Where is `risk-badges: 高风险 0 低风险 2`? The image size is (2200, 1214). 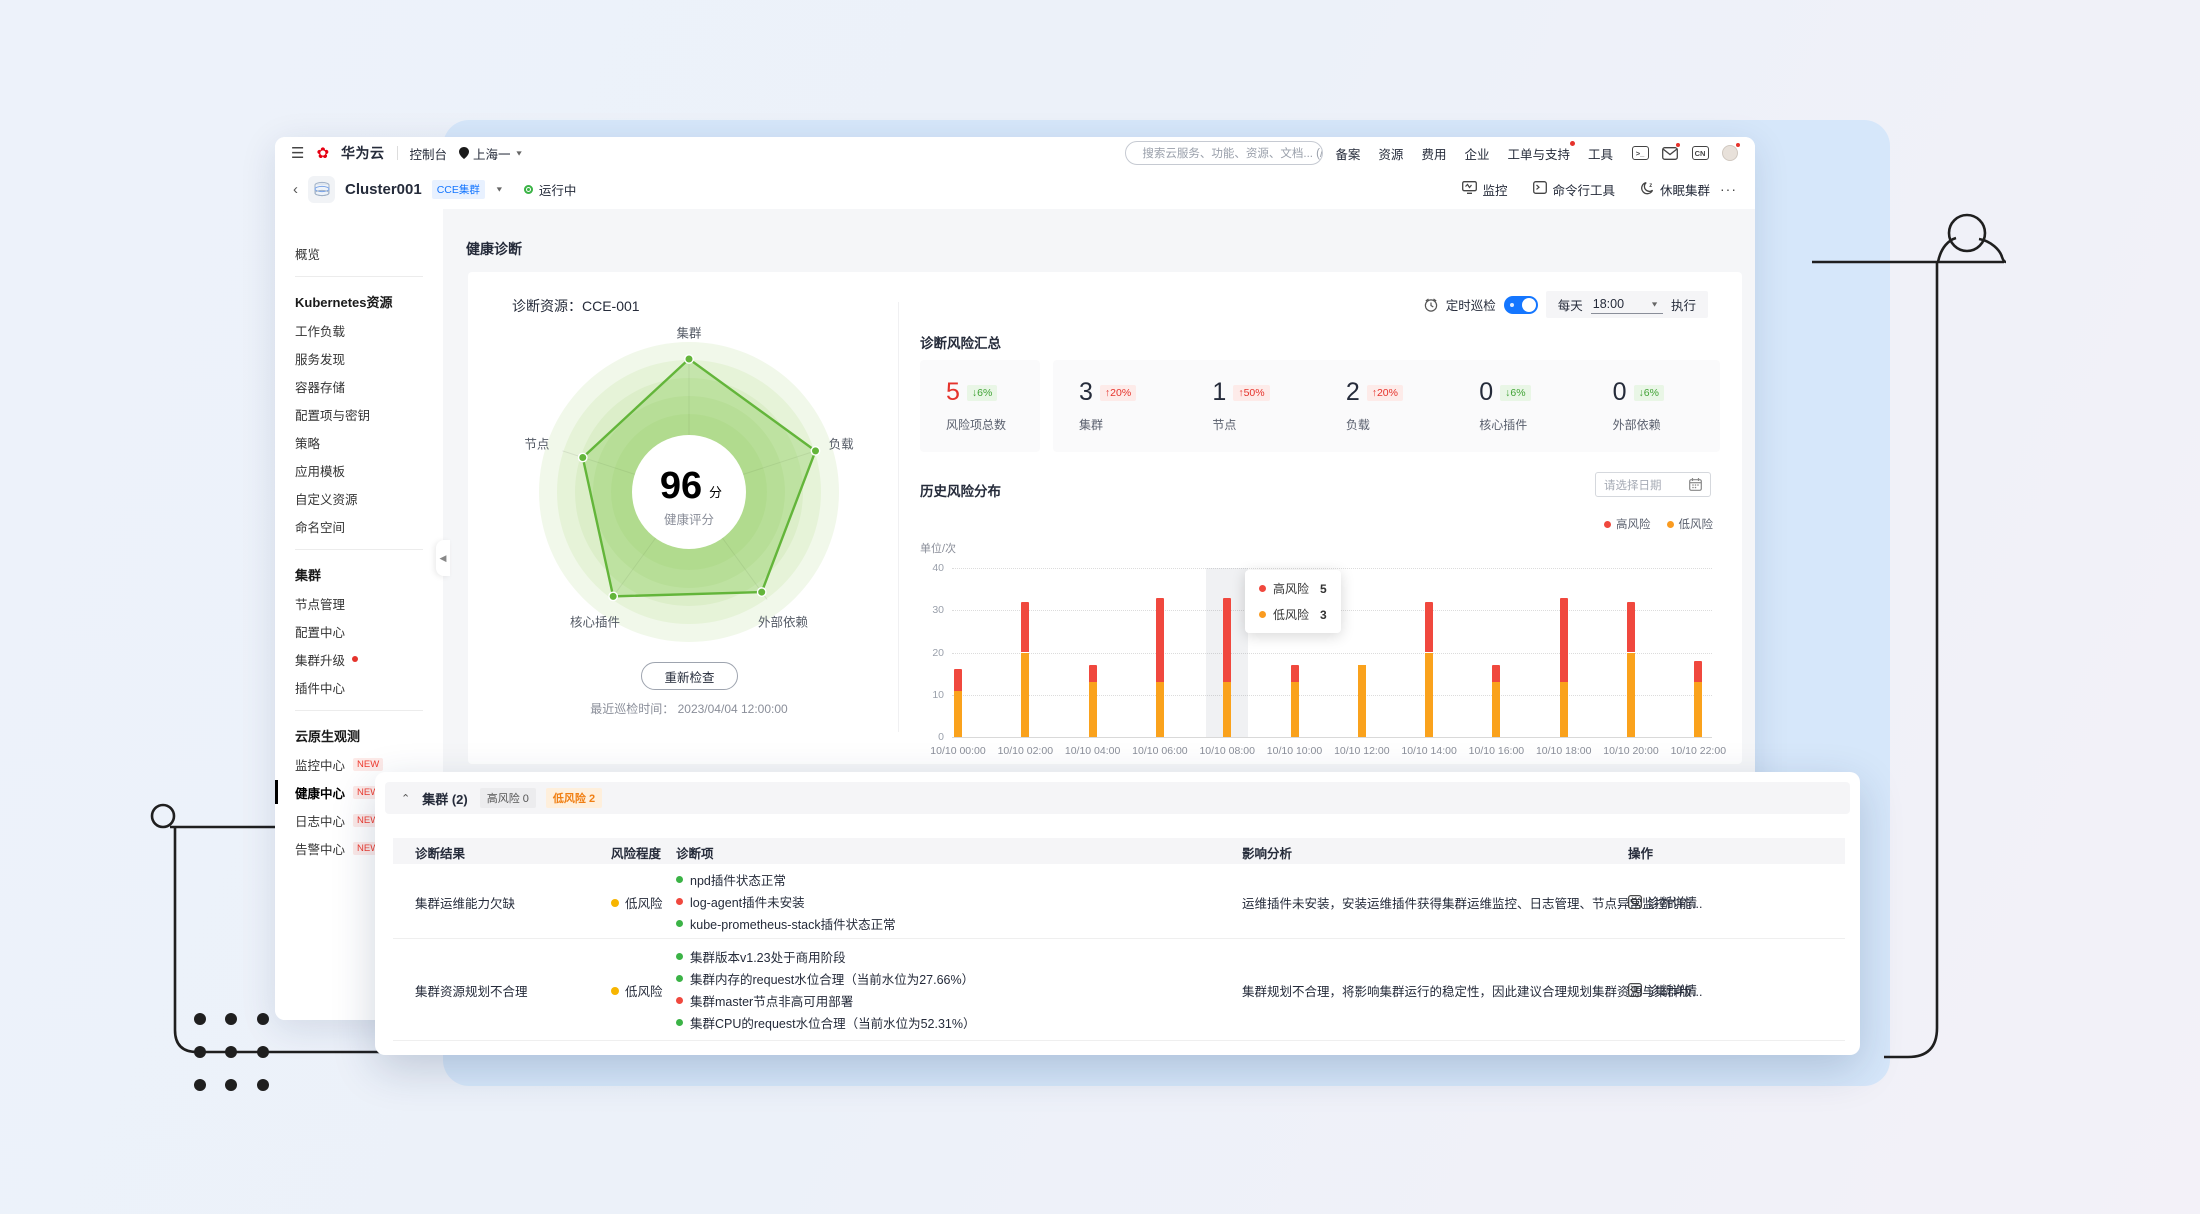 risk-badges: 高风险 0 低风险 2 is located at coordinates (541, 798).